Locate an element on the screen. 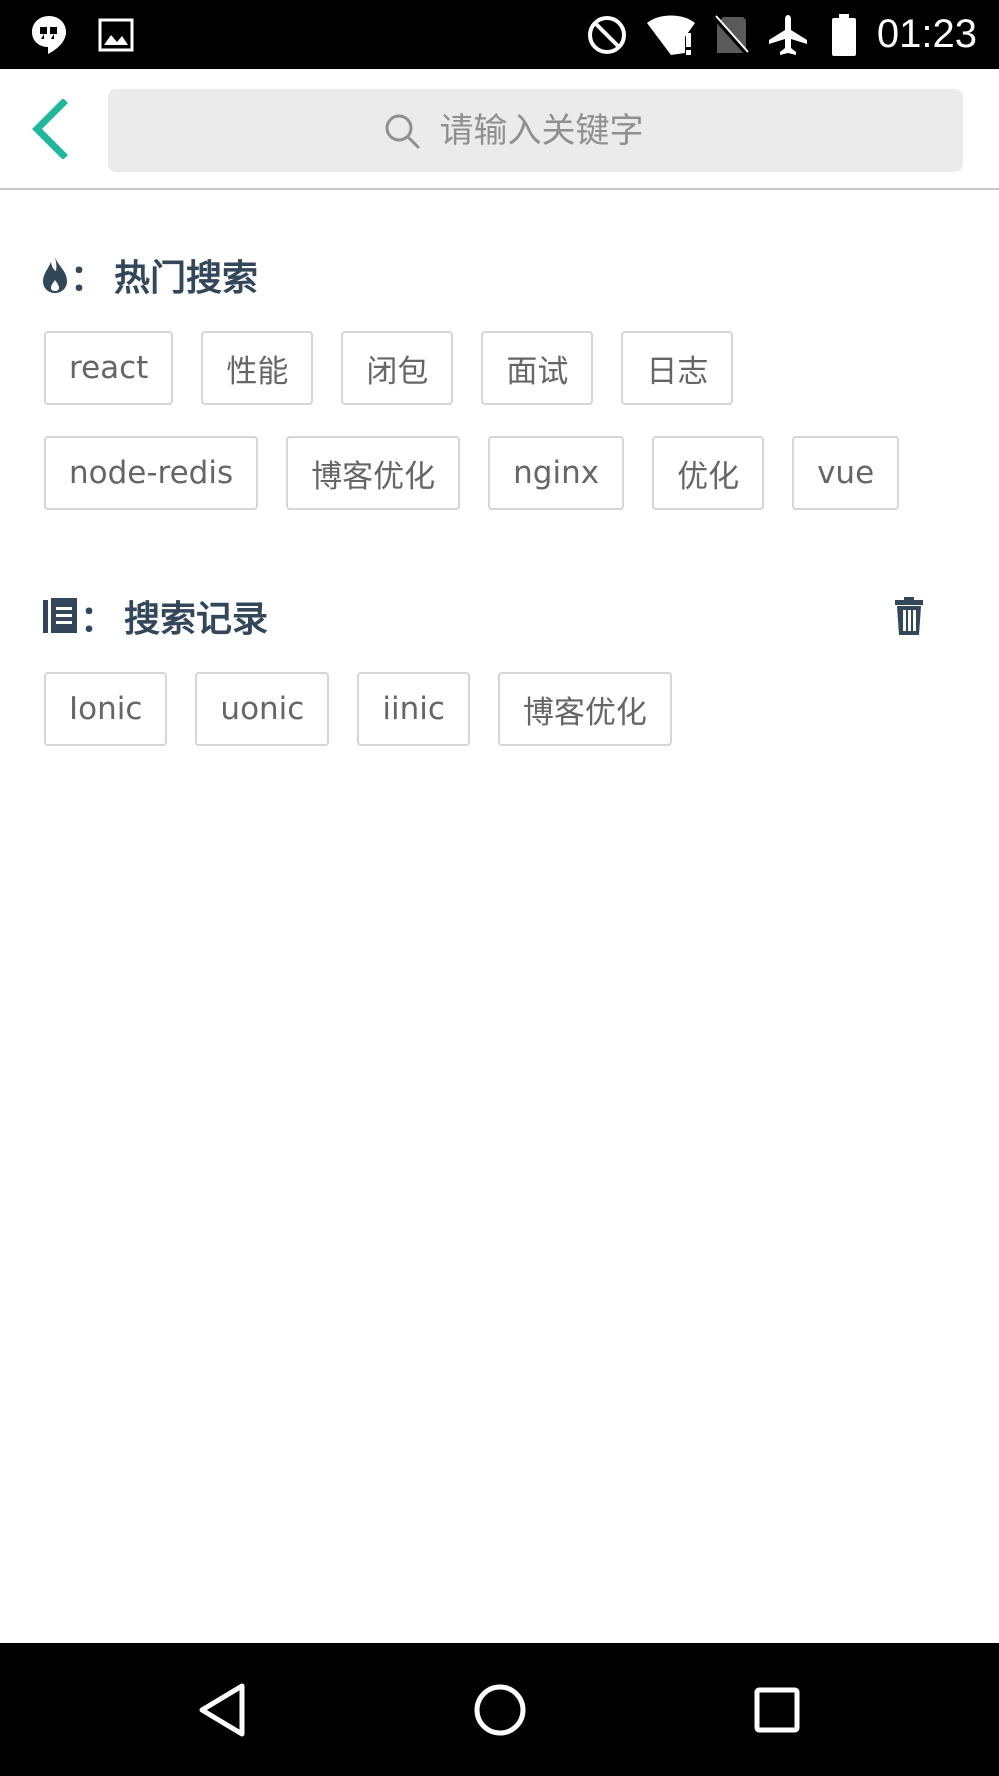 The height and width of the screenshot is (1776, 999). clear-history-button is located at coordinates (909, 616).